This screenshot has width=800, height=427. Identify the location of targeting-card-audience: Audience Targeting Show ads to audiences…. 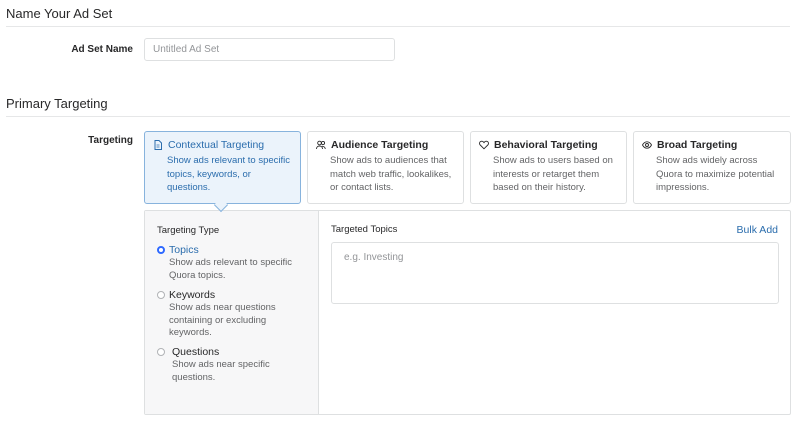
(385, 167).